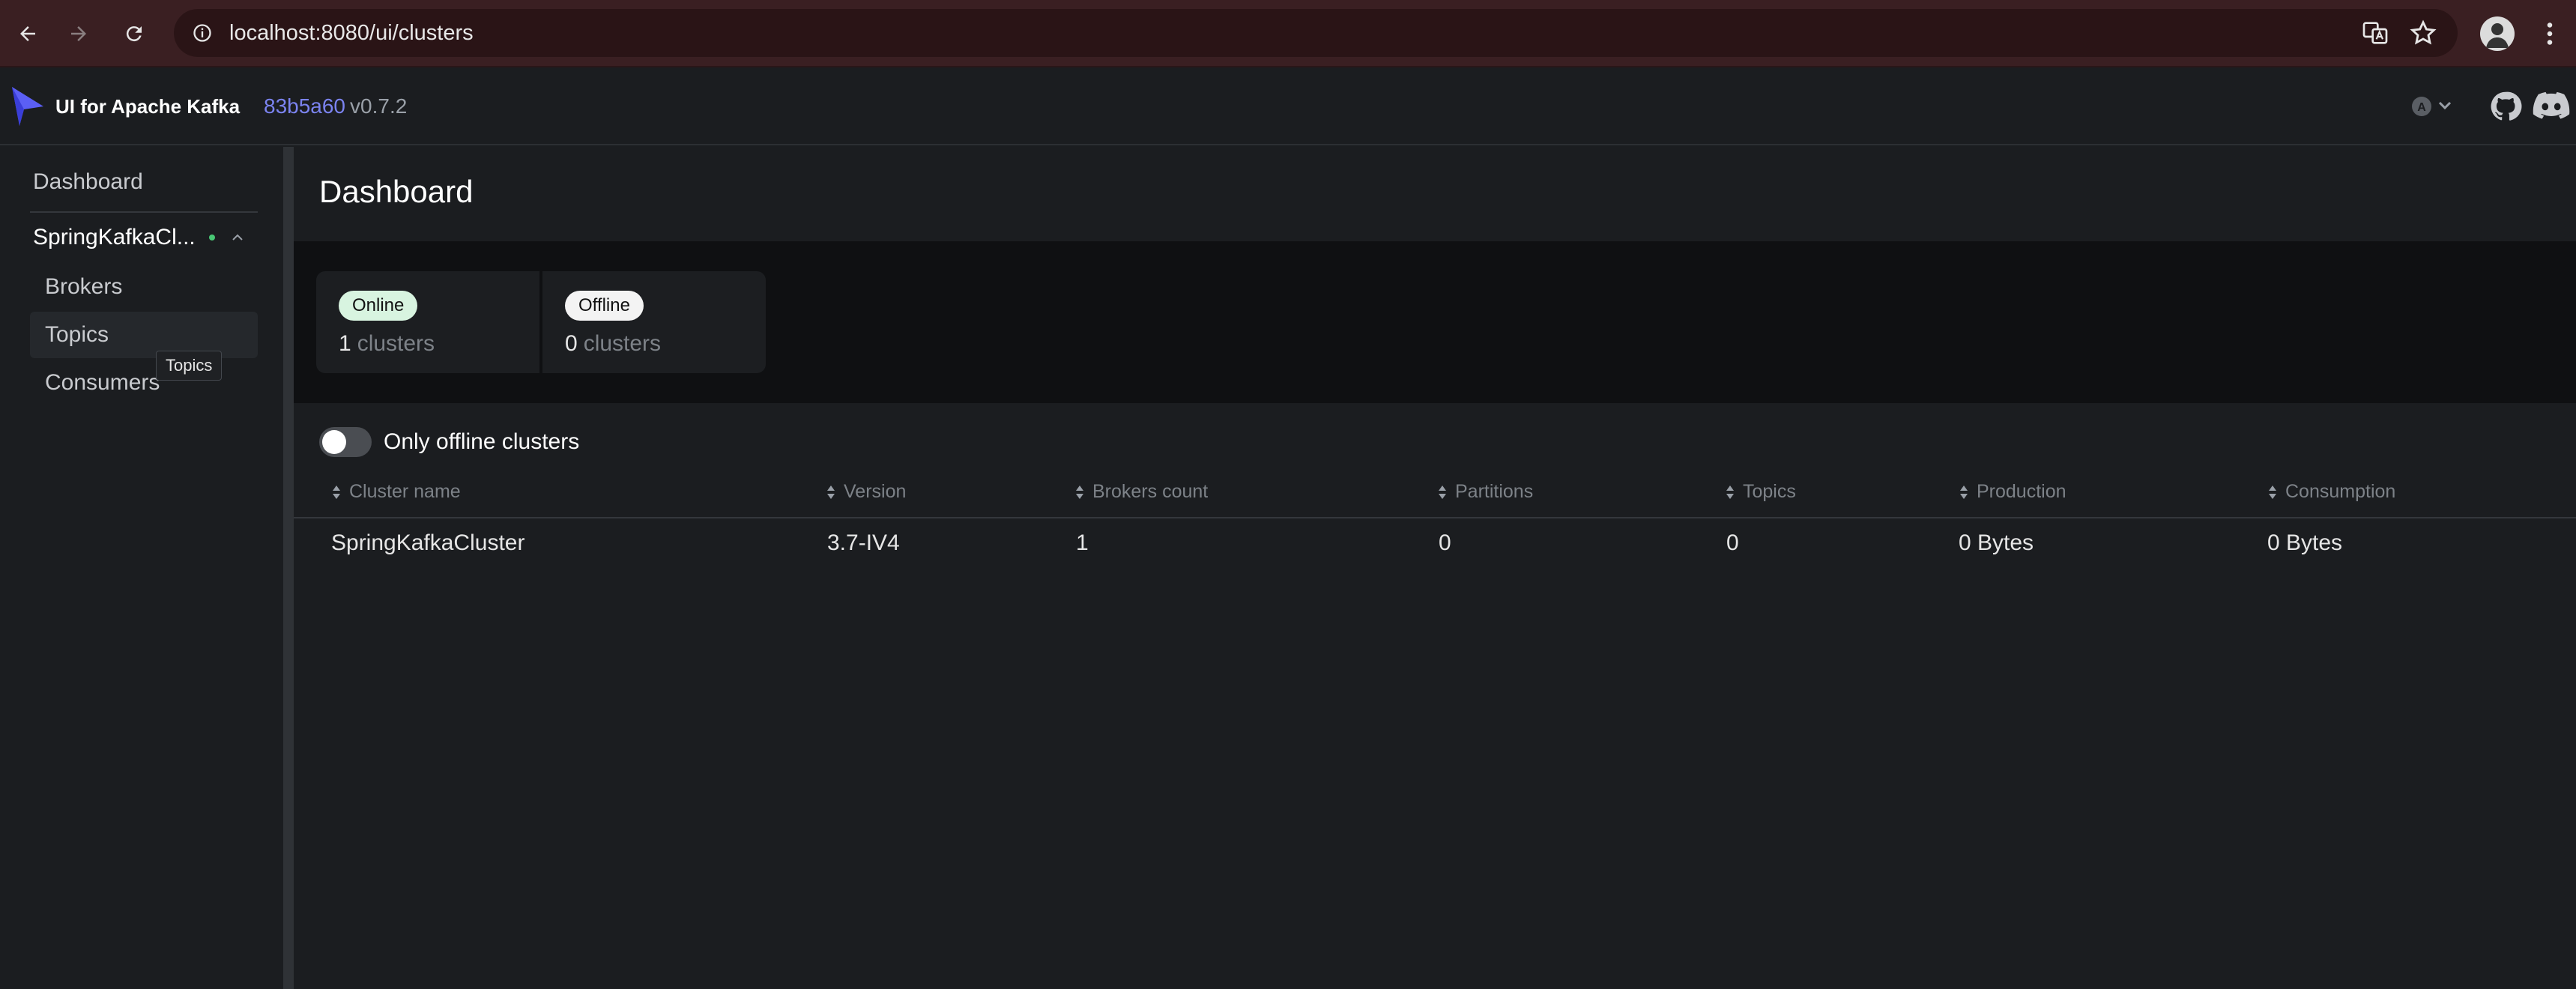  What do you see at coordinates (427, 322) in the screenshot?
I see `online-clusters-card: Online 1 clusters` at bounding box center [427, 322].